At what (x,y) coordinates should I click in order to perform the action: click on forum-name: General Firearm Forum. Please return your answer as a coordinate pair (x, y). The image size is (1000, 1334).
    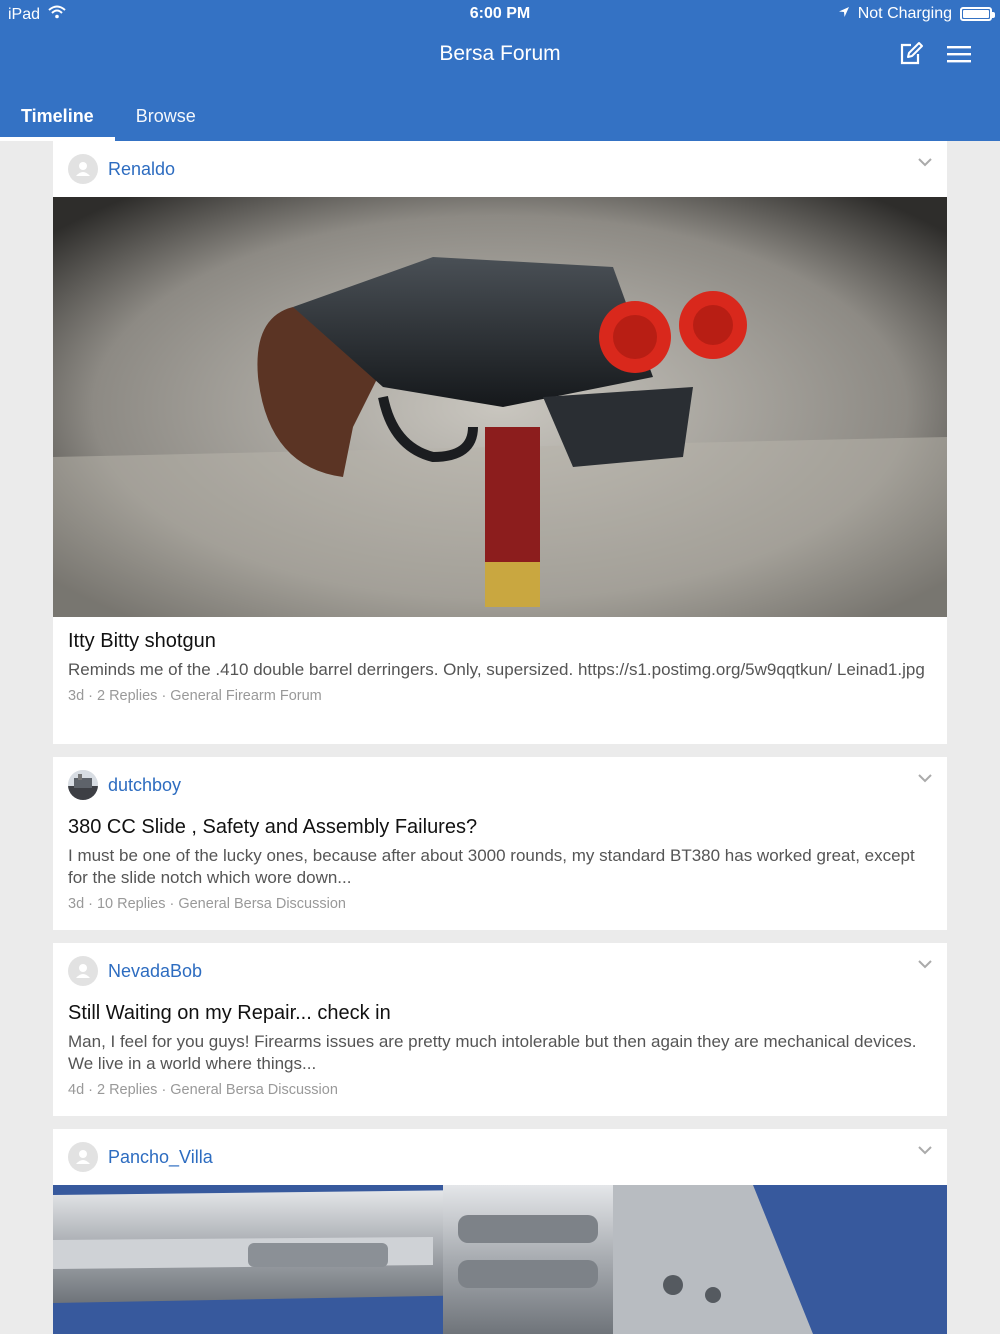
    Looking at the image, I should click on (245, 696).